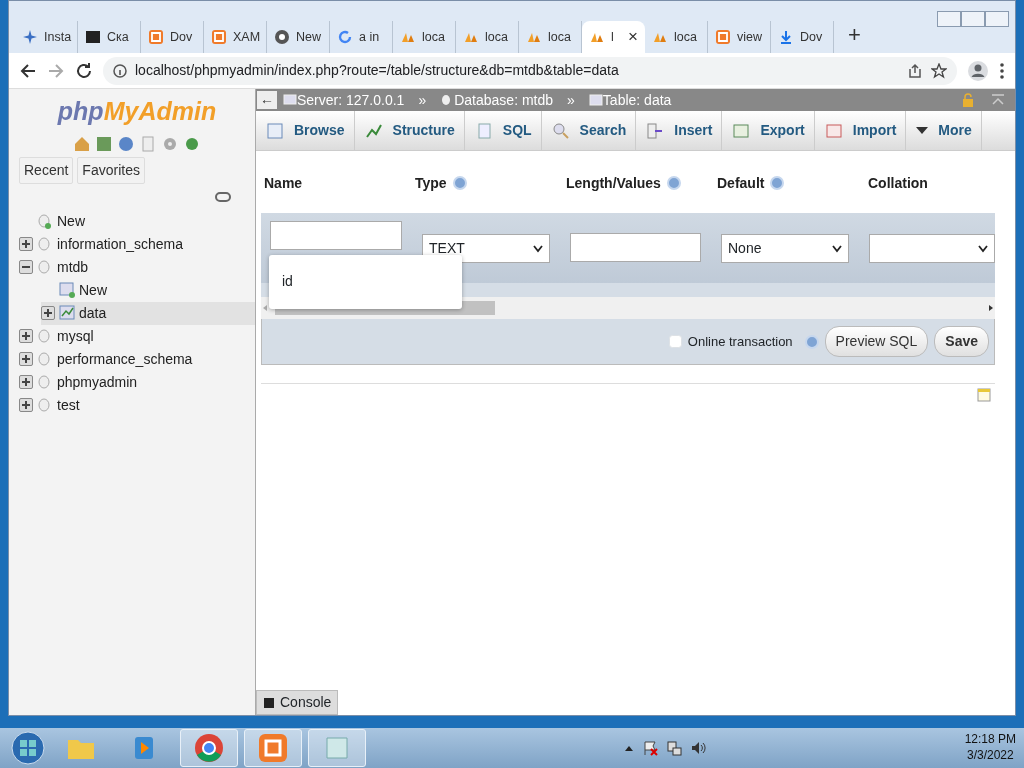  I want to click on console-tab: Console, so click(297, 702).